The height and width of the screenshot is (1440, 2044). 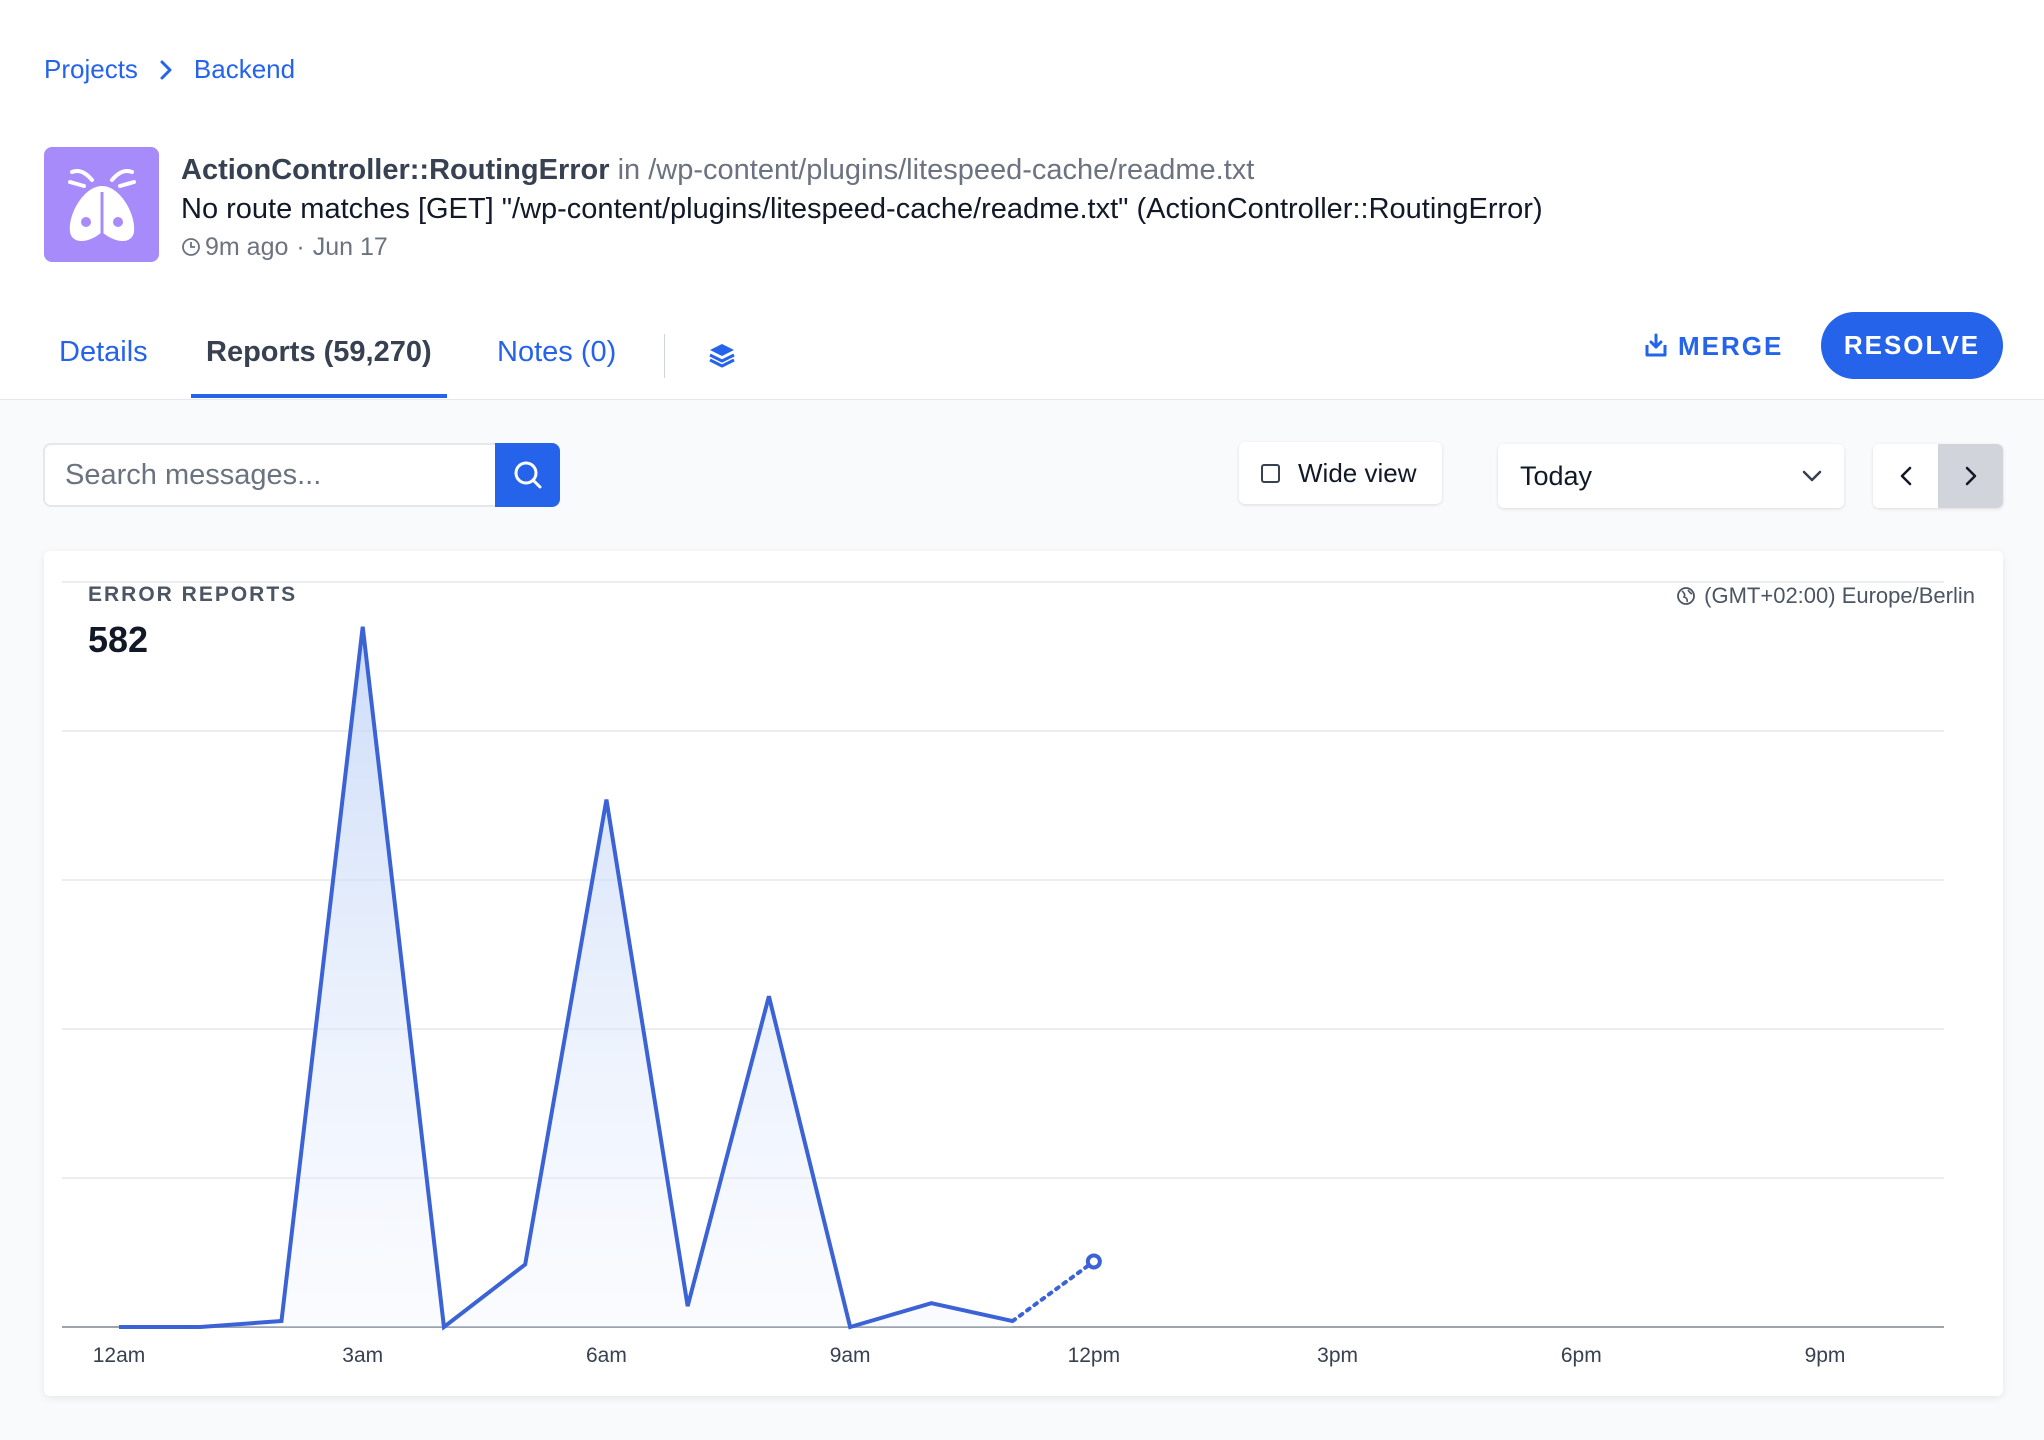 I want to click on x-tick-label: 12pm, so click(x=1094, y=1355).